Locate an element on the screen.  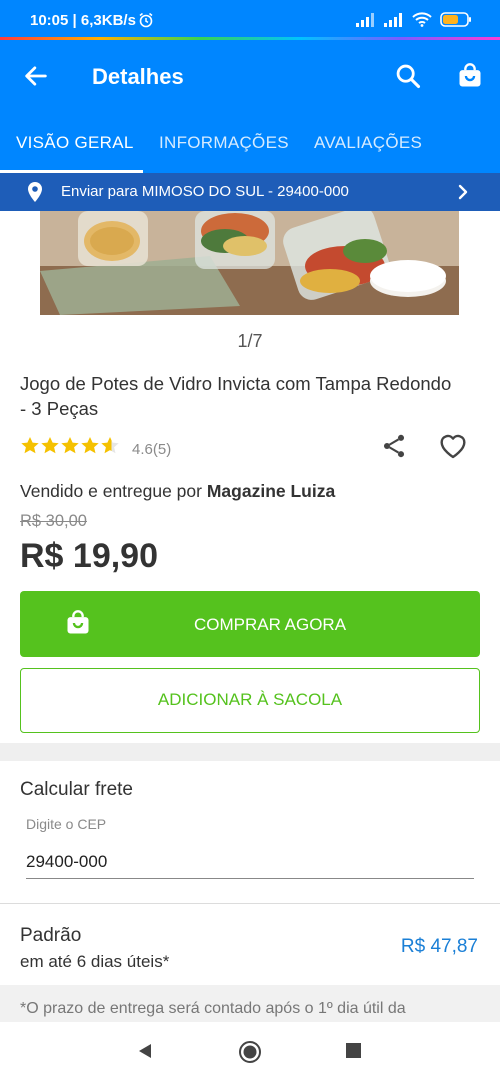
system-nav-bar is located at coordinates (250, 1052).